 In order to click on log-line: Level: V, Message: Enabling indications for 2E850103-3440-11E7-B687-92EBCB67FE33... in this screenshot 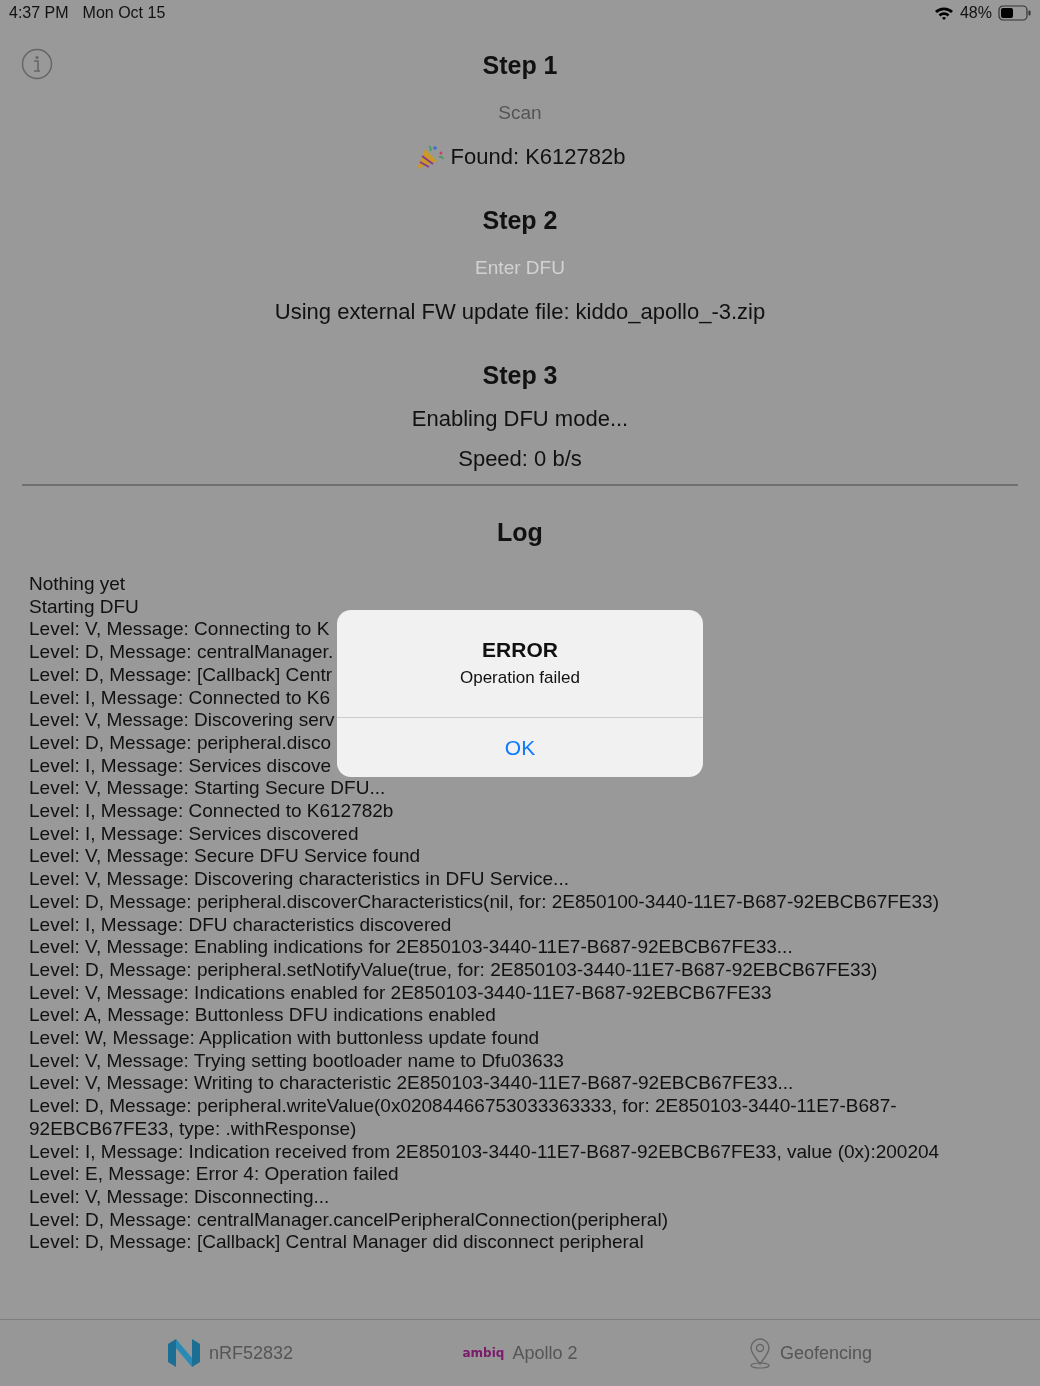, I will do `click(411, 947)`.